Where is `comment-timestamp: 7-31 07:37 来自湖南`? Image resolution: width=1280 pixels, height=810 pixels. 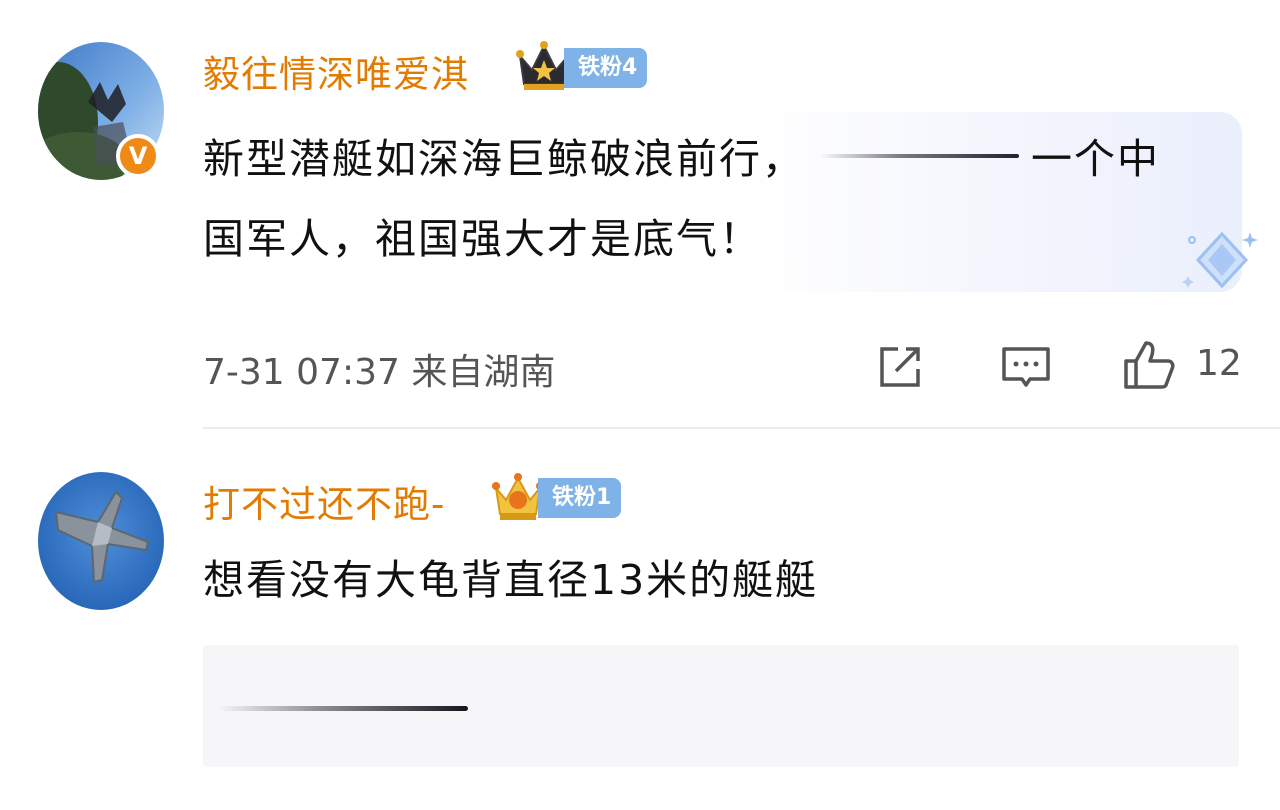
comment-timestamp: 7-31 07:37 来自湖南 is located at coordinates (379, 372).